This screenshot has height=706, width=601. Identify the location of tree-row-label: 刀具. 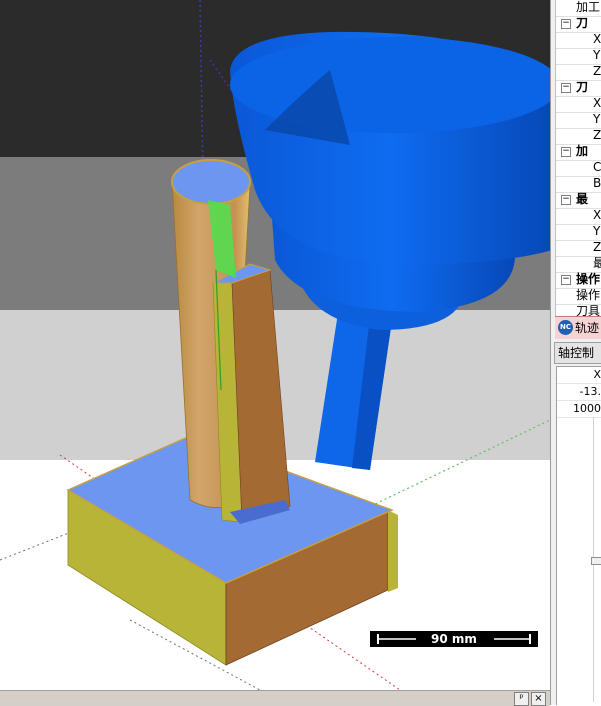
(588, 310).